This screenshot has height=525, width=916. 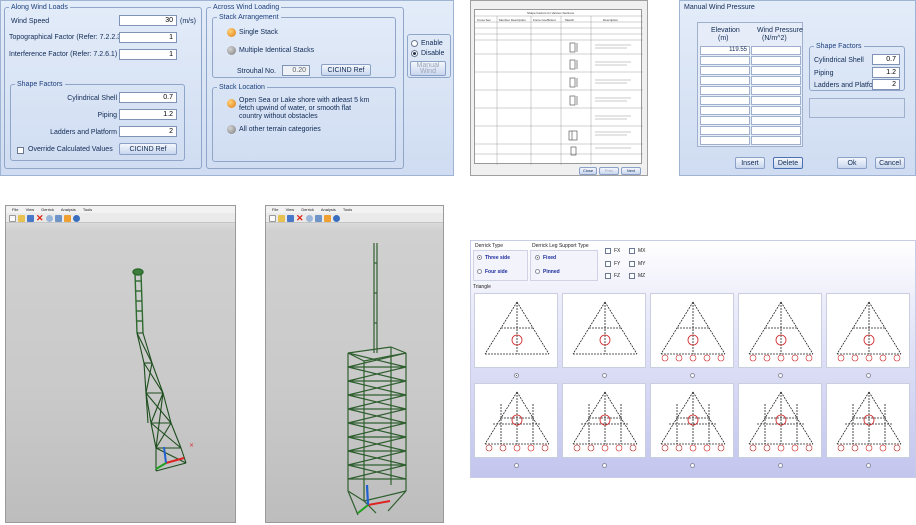 What do you see at coordinates (479, 271) in the screenshot?
I see `four-side-radio` at bounding box center [479, 271].